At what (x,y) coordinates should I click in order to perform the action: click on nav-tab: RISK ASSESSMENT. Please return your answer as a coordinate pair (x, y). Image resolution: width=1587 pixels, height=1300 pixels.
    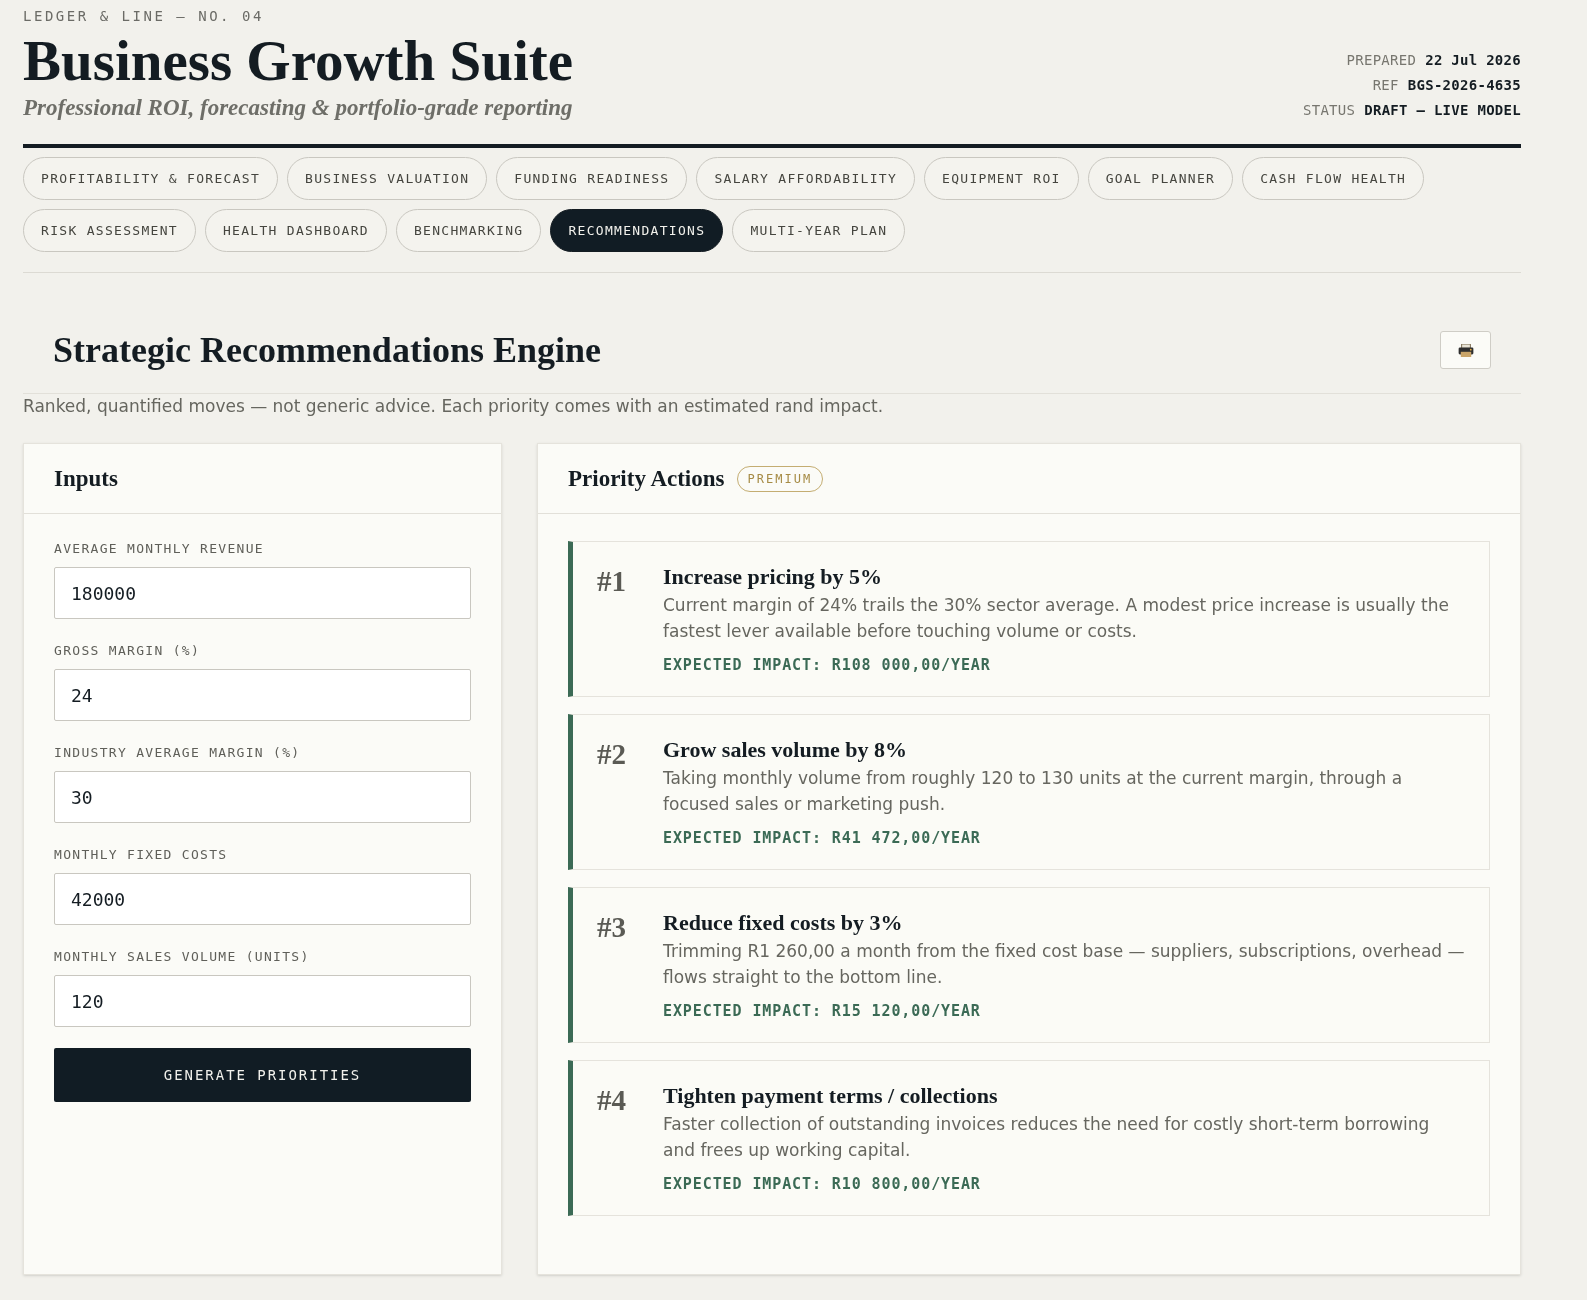
    Looking at the image, I should click on (109, 230).